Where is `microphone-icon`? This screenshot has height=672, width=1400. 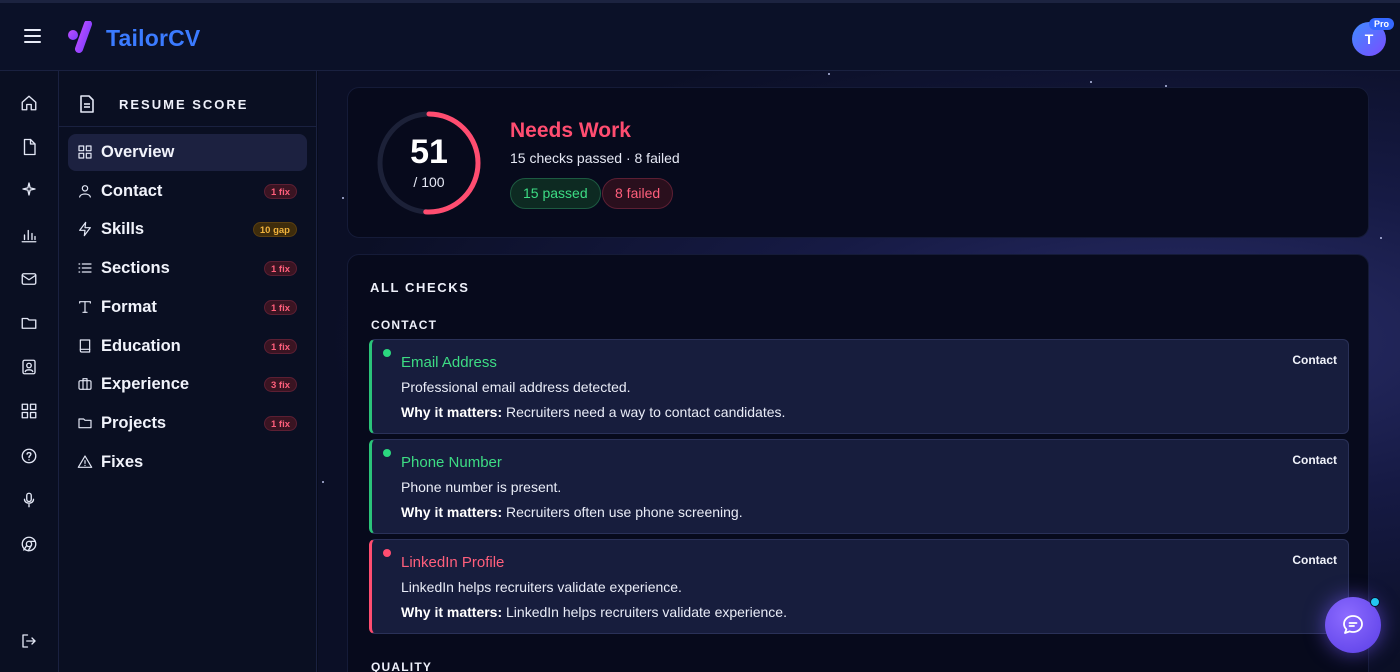
microphone-icon is located at coordinates (29, 500).